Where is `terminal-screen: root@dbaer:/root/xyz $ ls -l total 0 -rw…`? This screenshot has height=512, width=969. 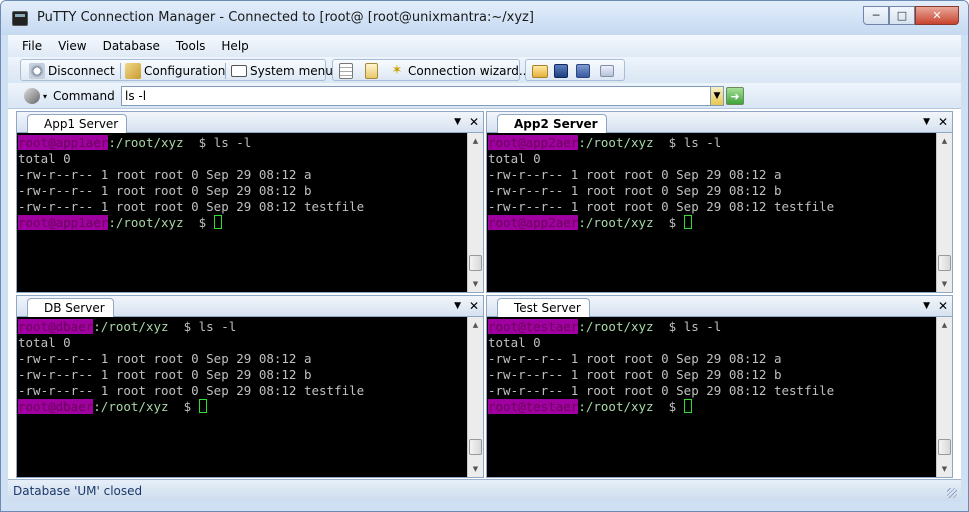
terminal-screen: root@dbaer:/root/xyz $ ls -l total 0 -rw… is located at coordinates (242, 397).